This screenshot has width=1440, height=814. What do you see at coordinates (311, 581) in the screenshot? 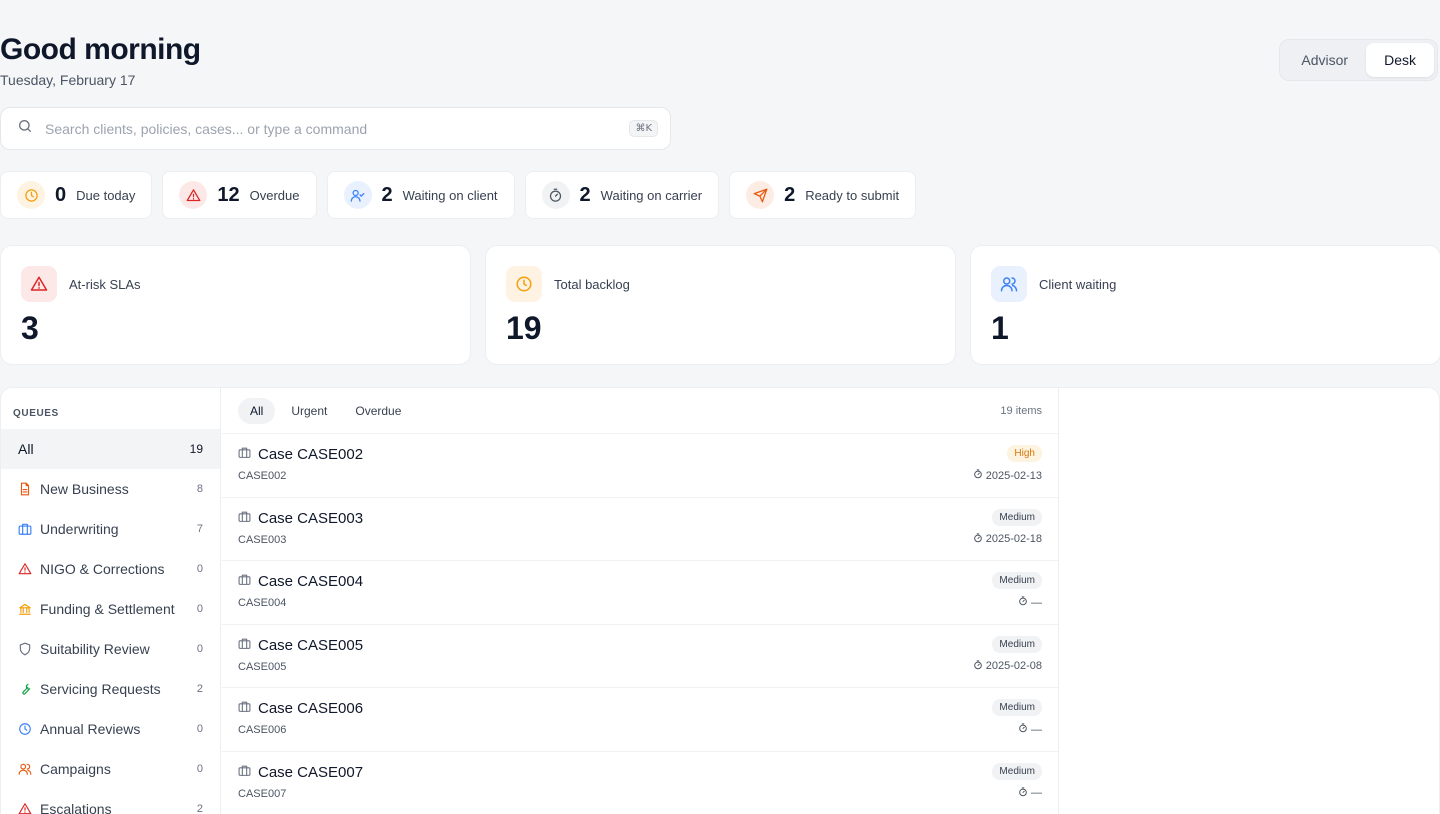
I see `case-title: Case CASE004` at bounding box center [311, 581].